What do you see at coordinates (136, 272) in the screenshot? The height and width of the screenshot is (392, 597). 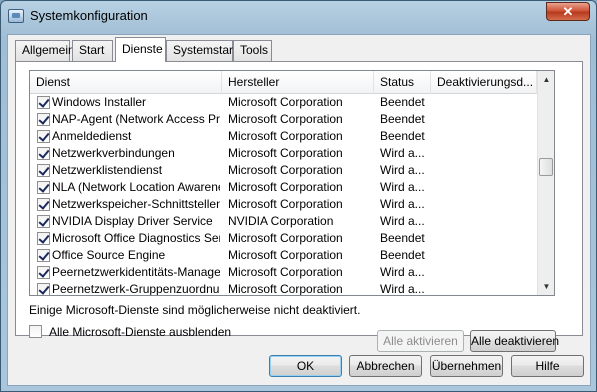 I see `service-name: Peernetzwerkidentitäts-Manager` at bounding box center [136, 272].